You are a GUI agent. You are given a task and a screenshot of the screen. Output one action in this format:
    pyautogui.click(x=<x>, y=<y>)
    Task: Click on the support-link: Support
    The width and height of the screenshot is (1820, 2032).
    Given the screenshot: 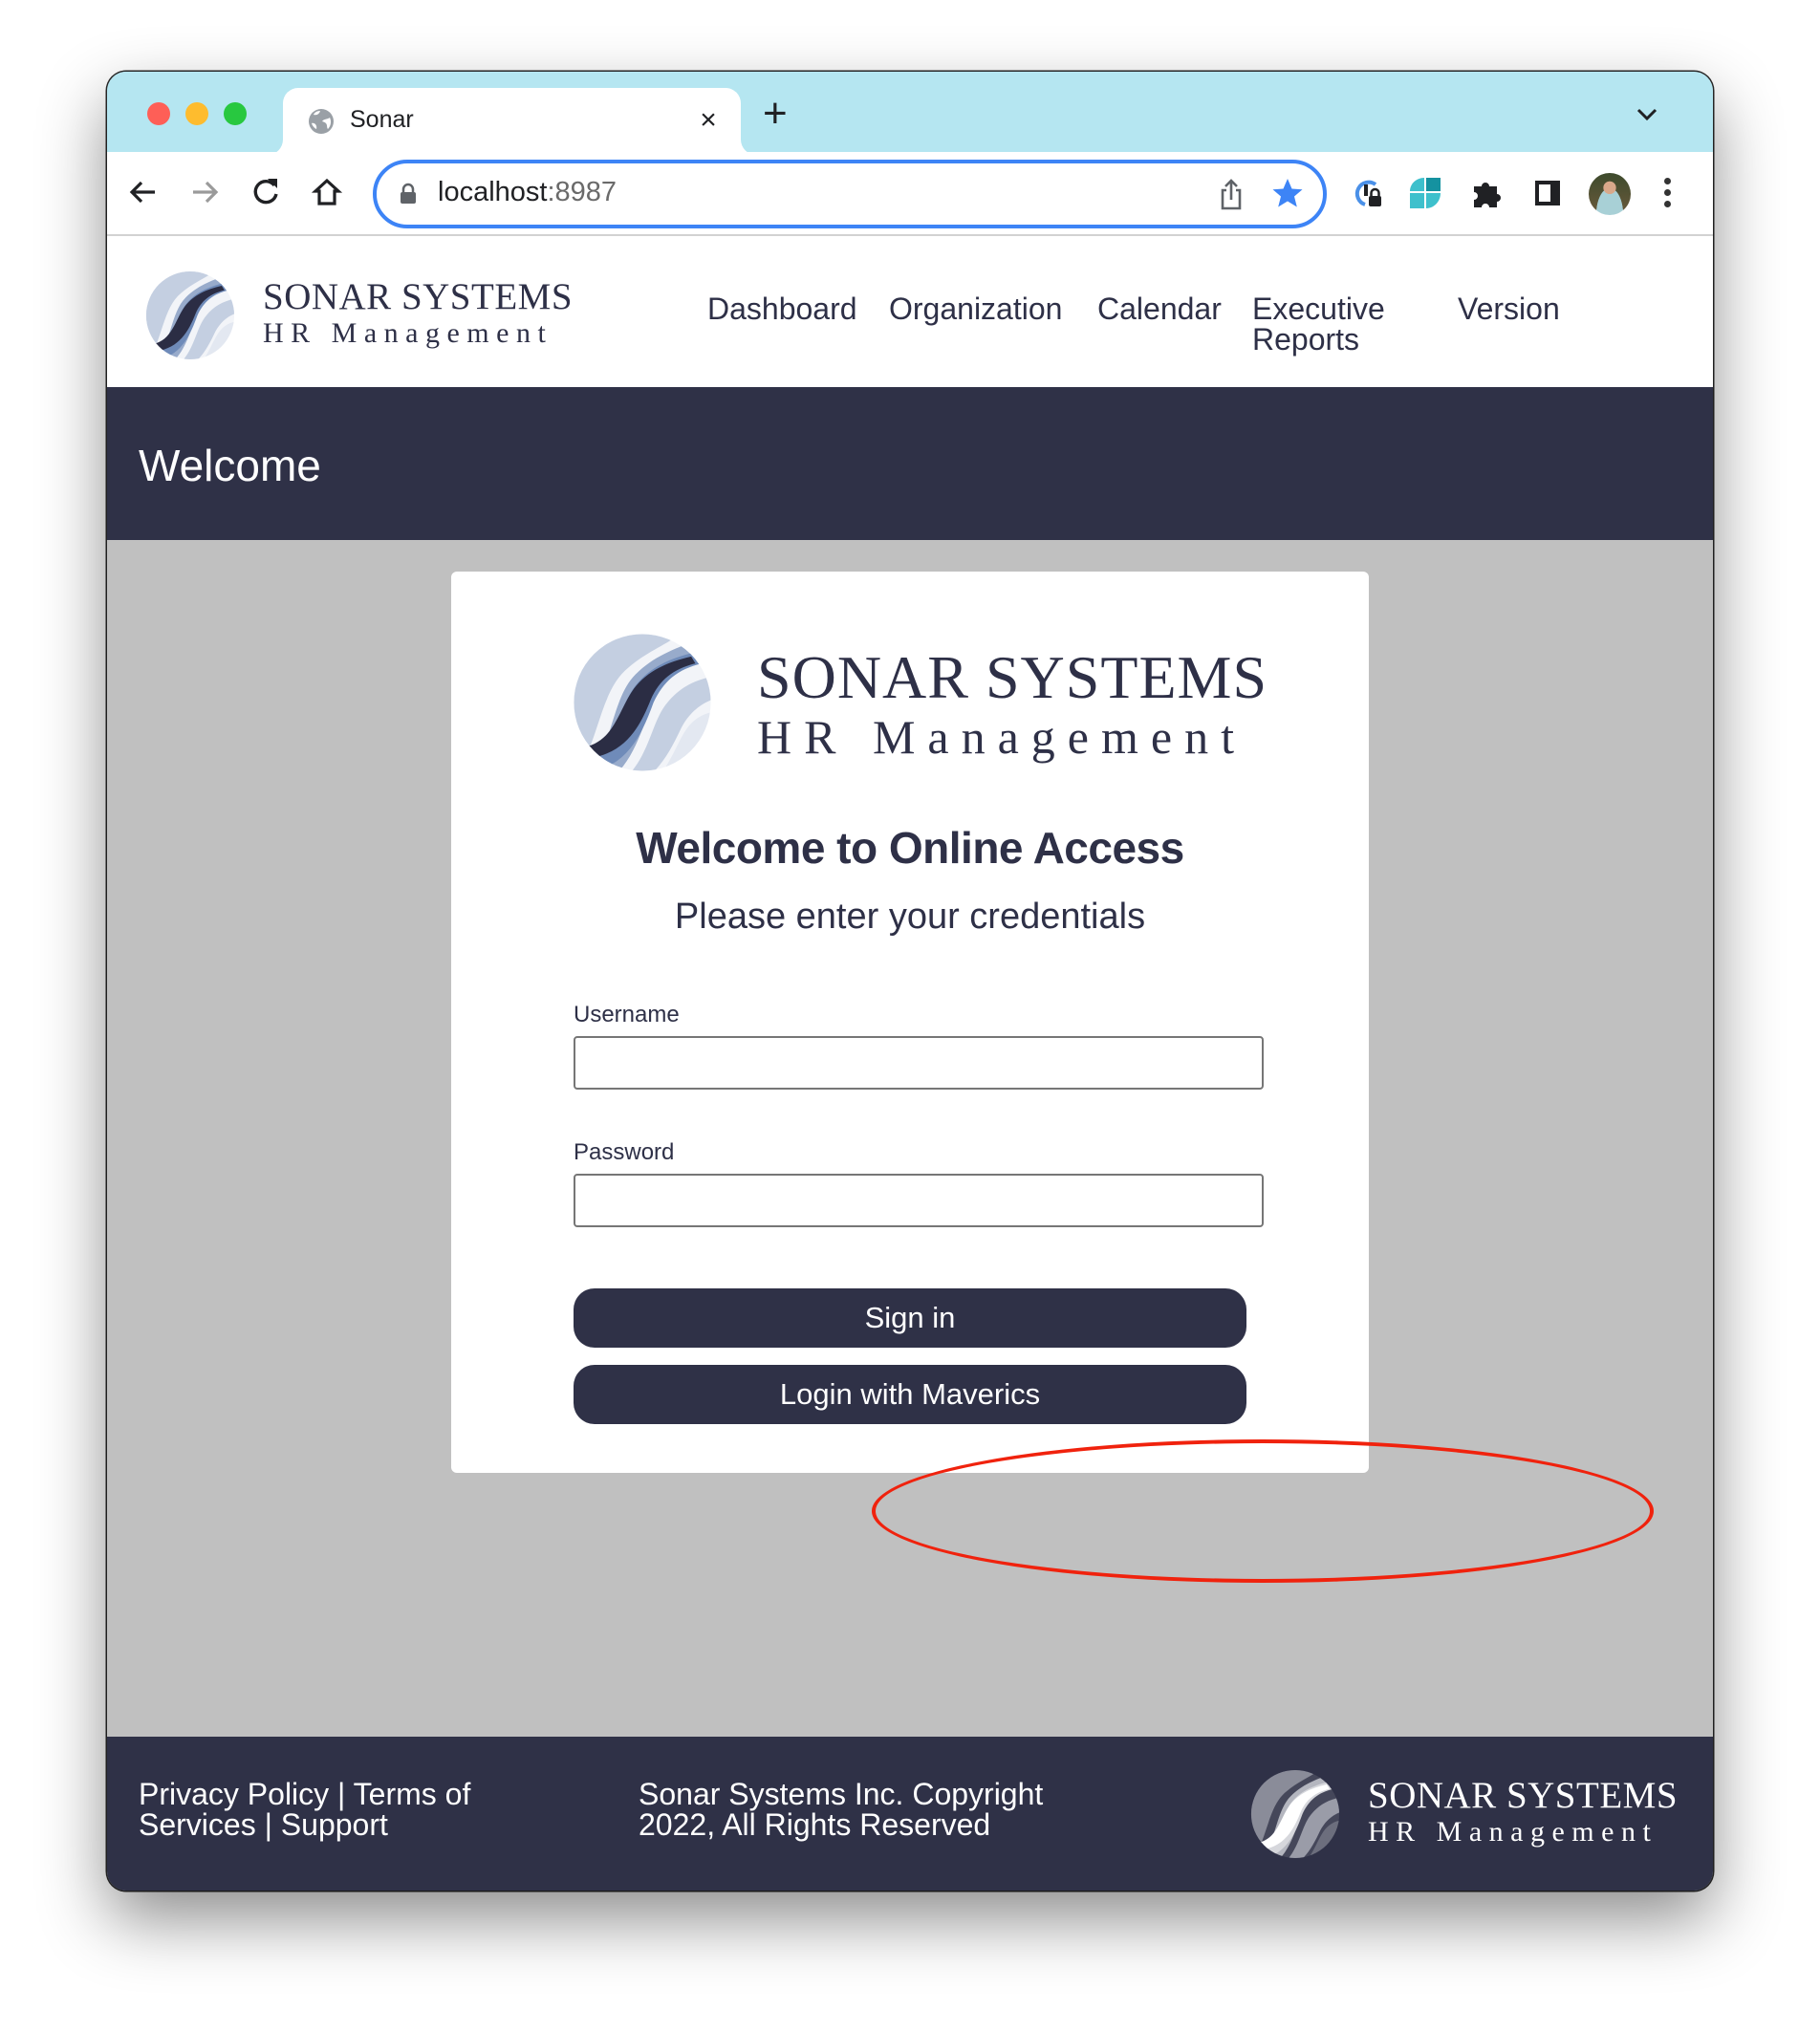 What is the action you would take?
    pyautogui.click(x=335, y=1824)
    